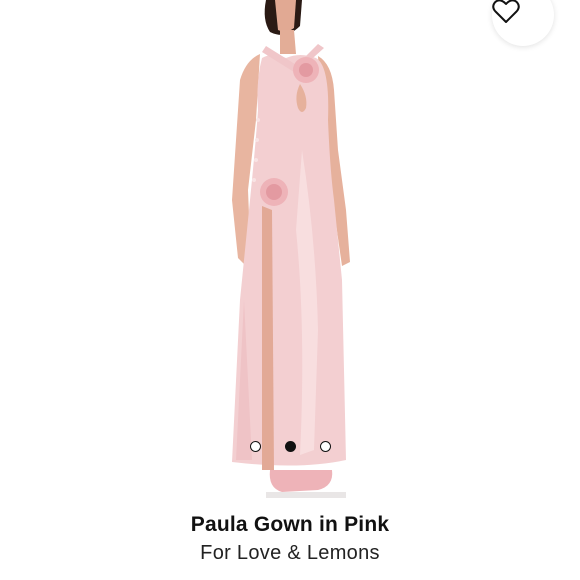 The width and height of the screenshot is (580, 580). Describe the element at coordinates (290, 553) in the screenshot. I see `product-brand: For Love & Lemons` at that location.